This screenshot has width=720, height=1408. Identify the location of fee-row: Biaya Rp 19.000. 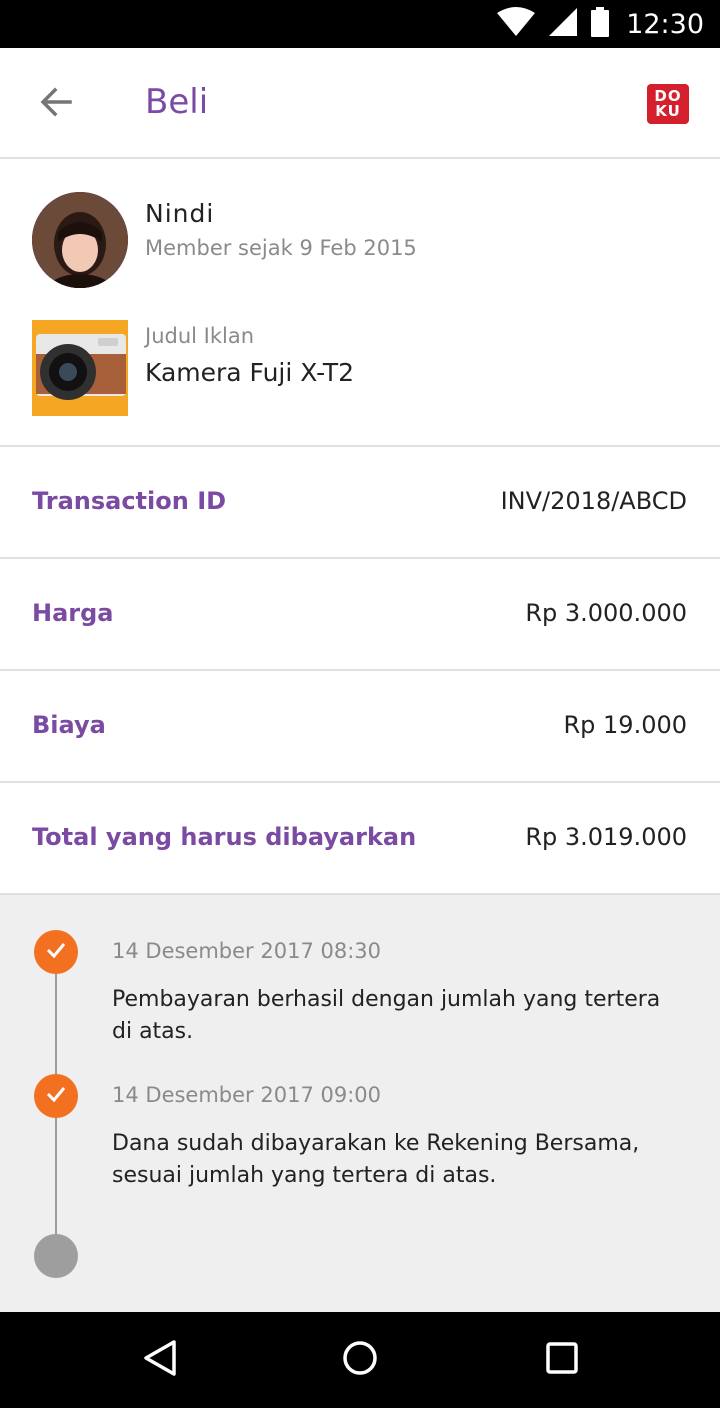
(360, 727).